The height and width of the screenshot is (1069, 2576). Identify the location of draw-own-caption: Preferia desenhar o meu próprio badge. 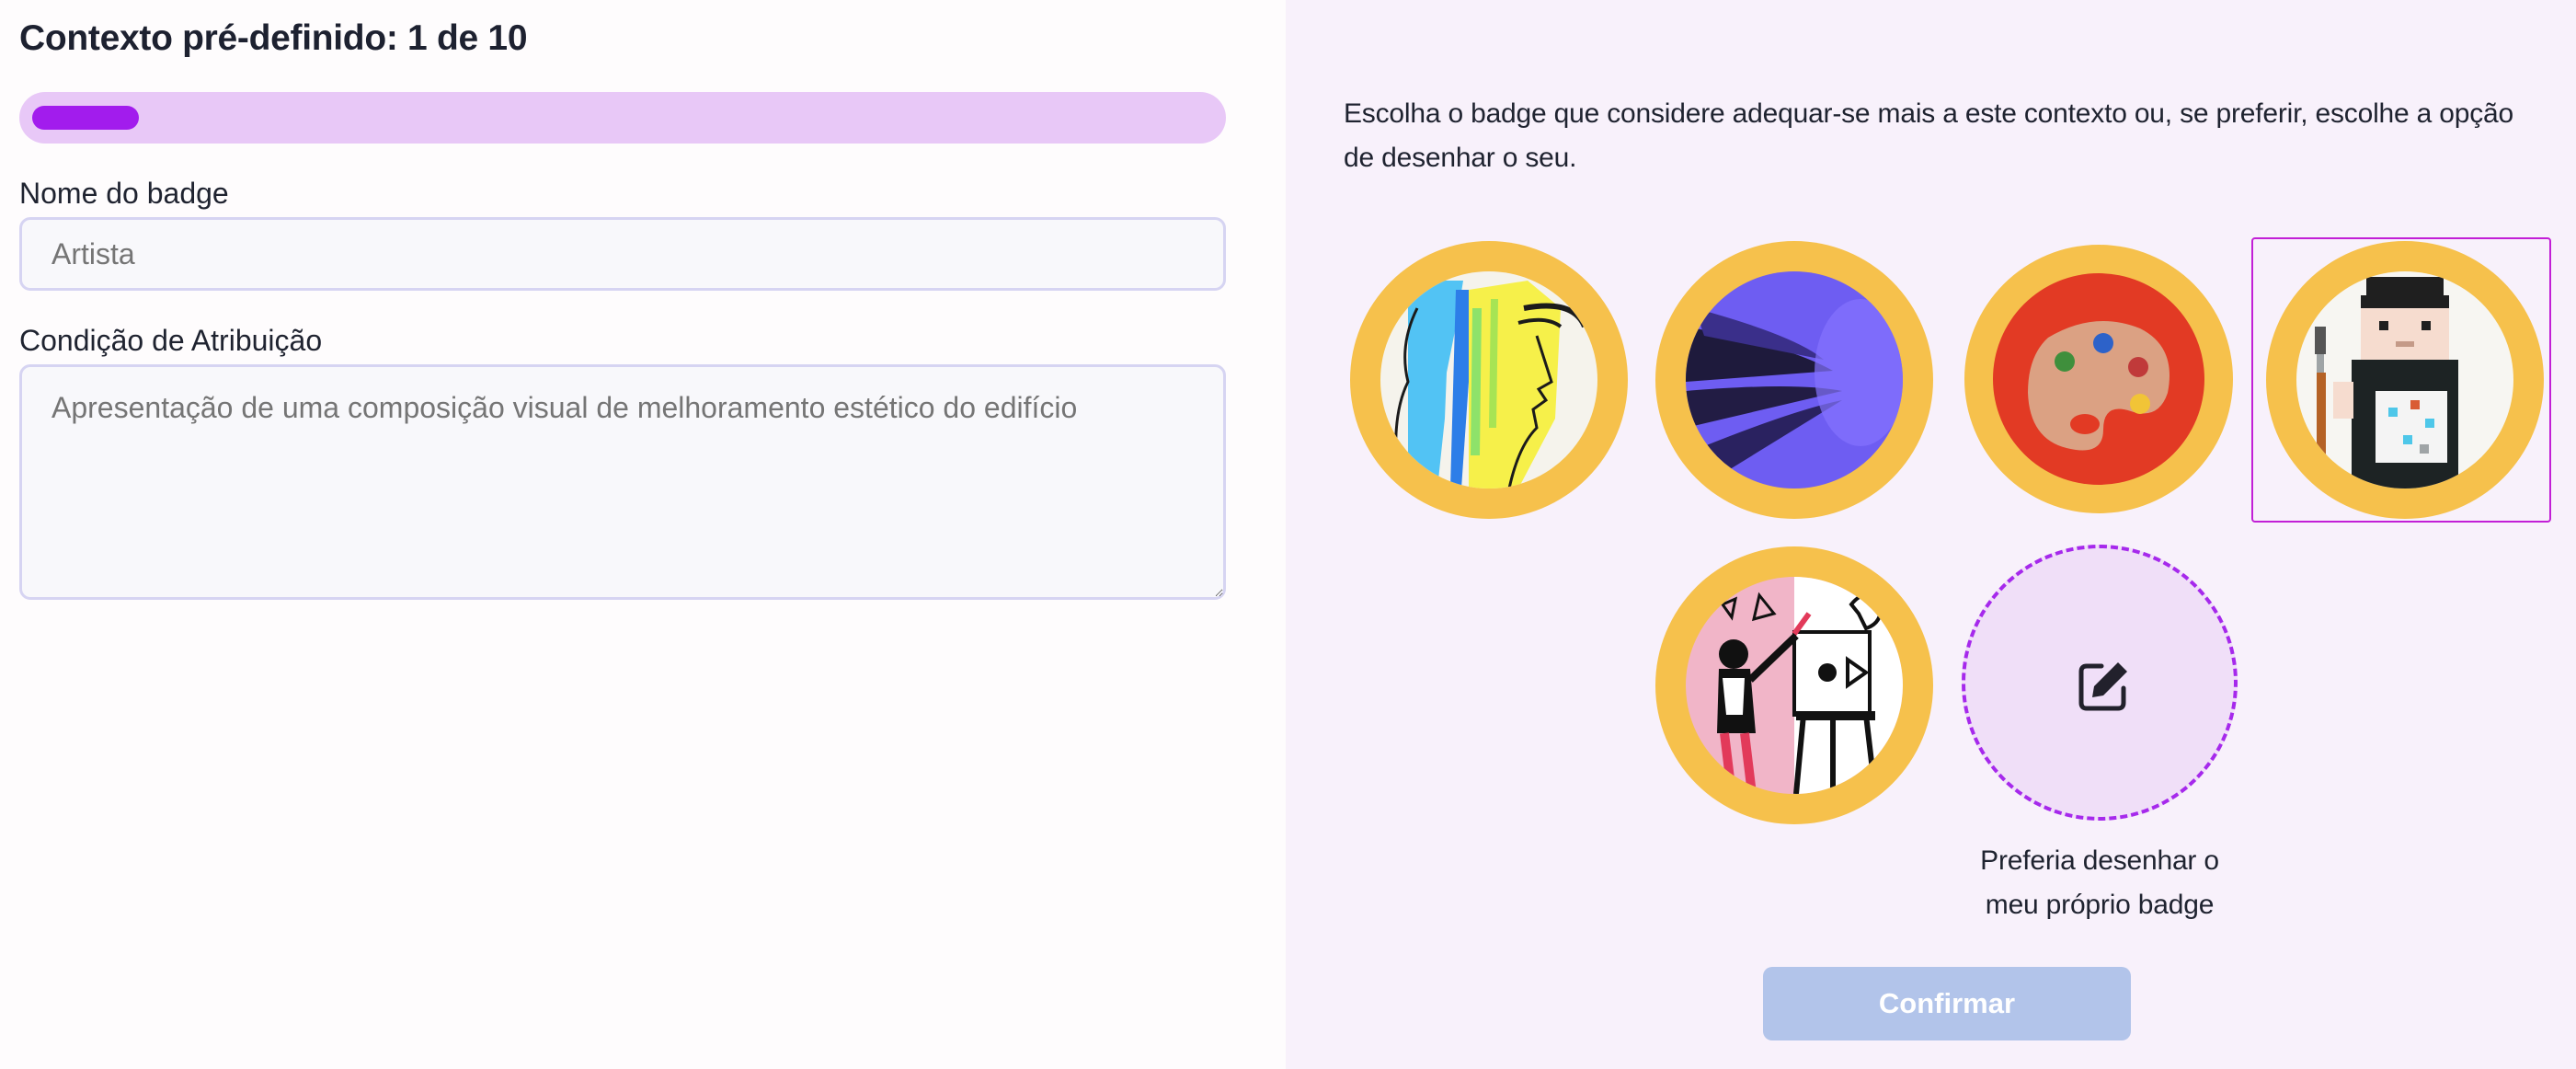
(2100, 882).